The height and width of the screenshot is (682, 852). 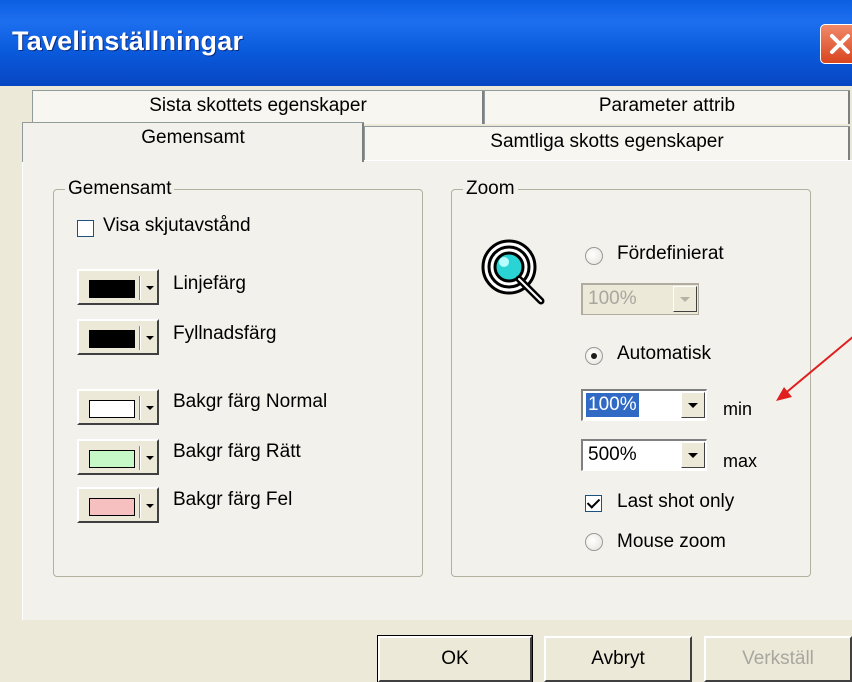 I want to click on tab-label: Parameter attrib, so click(x=667, y=105).